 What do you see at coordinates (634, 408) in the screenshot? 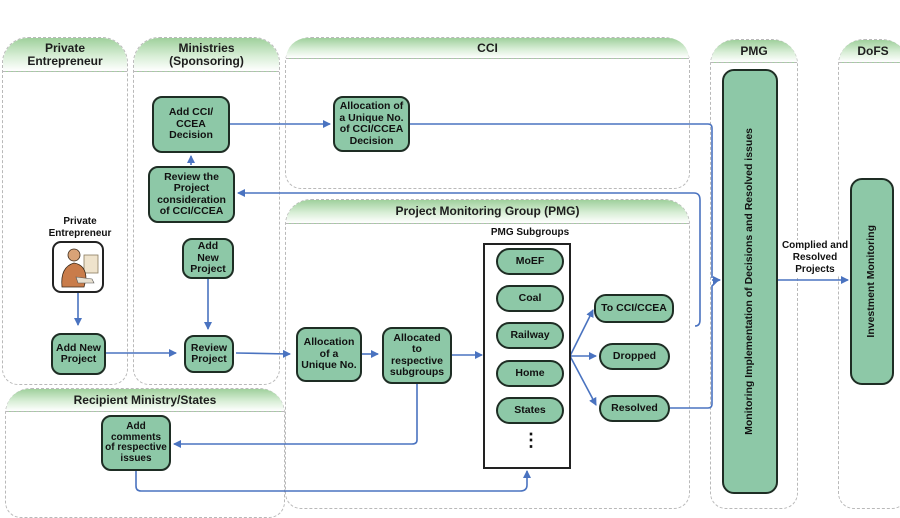
I see `resolved-node: Resolved` at bounding box center [634, 408].